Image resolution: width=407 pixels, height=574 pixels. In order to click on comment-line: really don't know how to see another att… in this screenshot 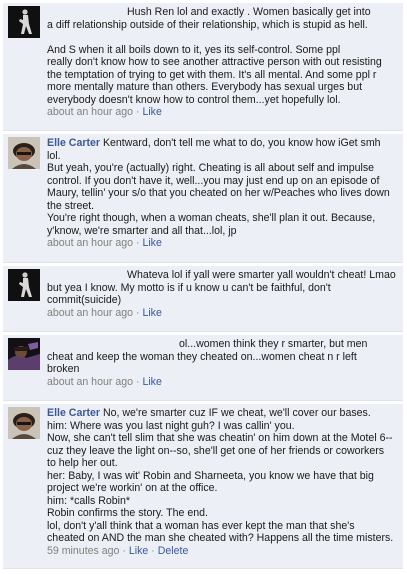, I will do `click(214, 62)`.